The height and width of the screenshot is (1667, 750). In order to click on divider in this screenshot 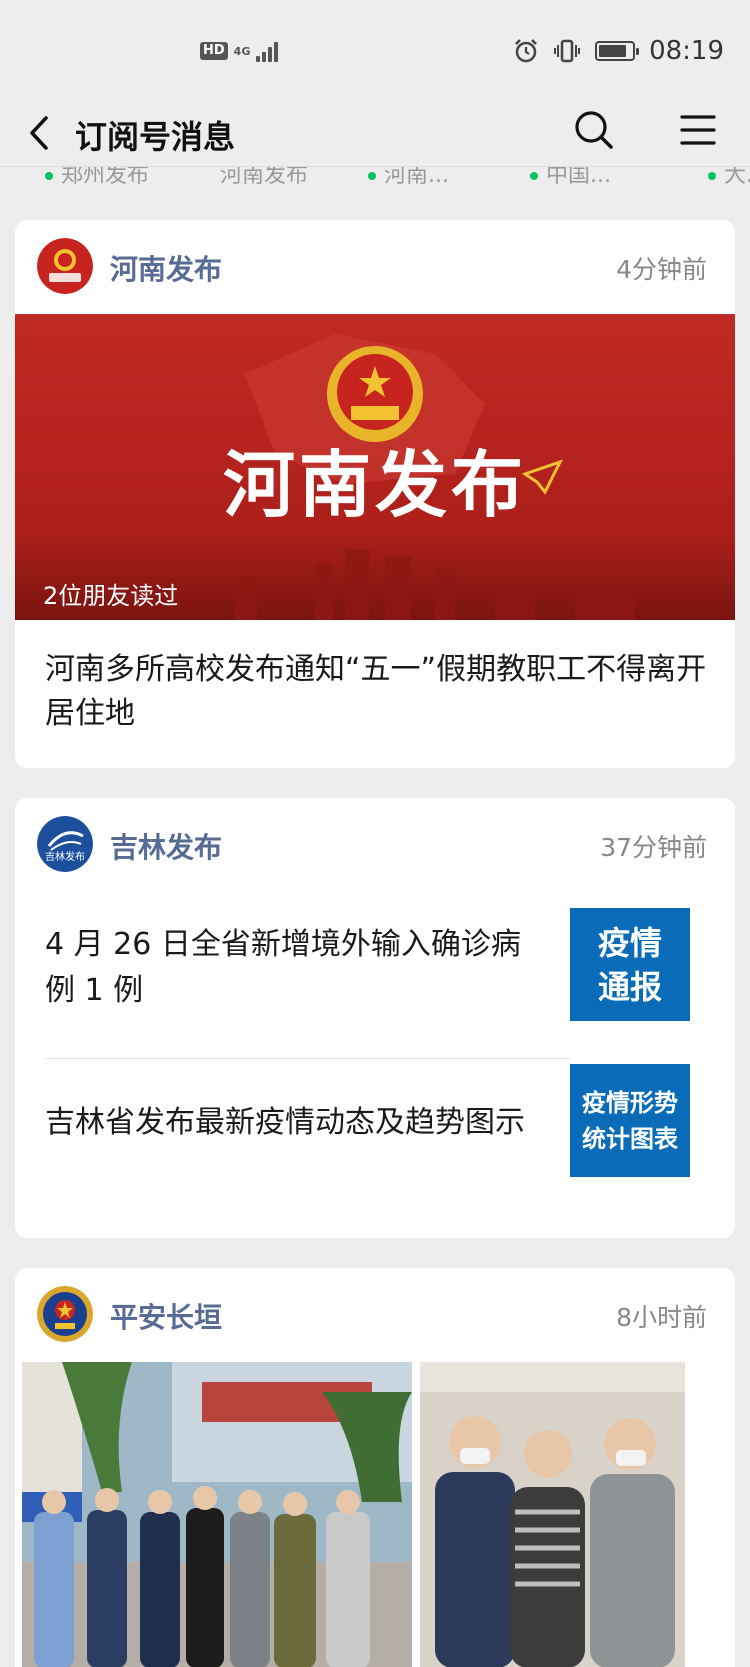, I will do `click(307, 1058)`.